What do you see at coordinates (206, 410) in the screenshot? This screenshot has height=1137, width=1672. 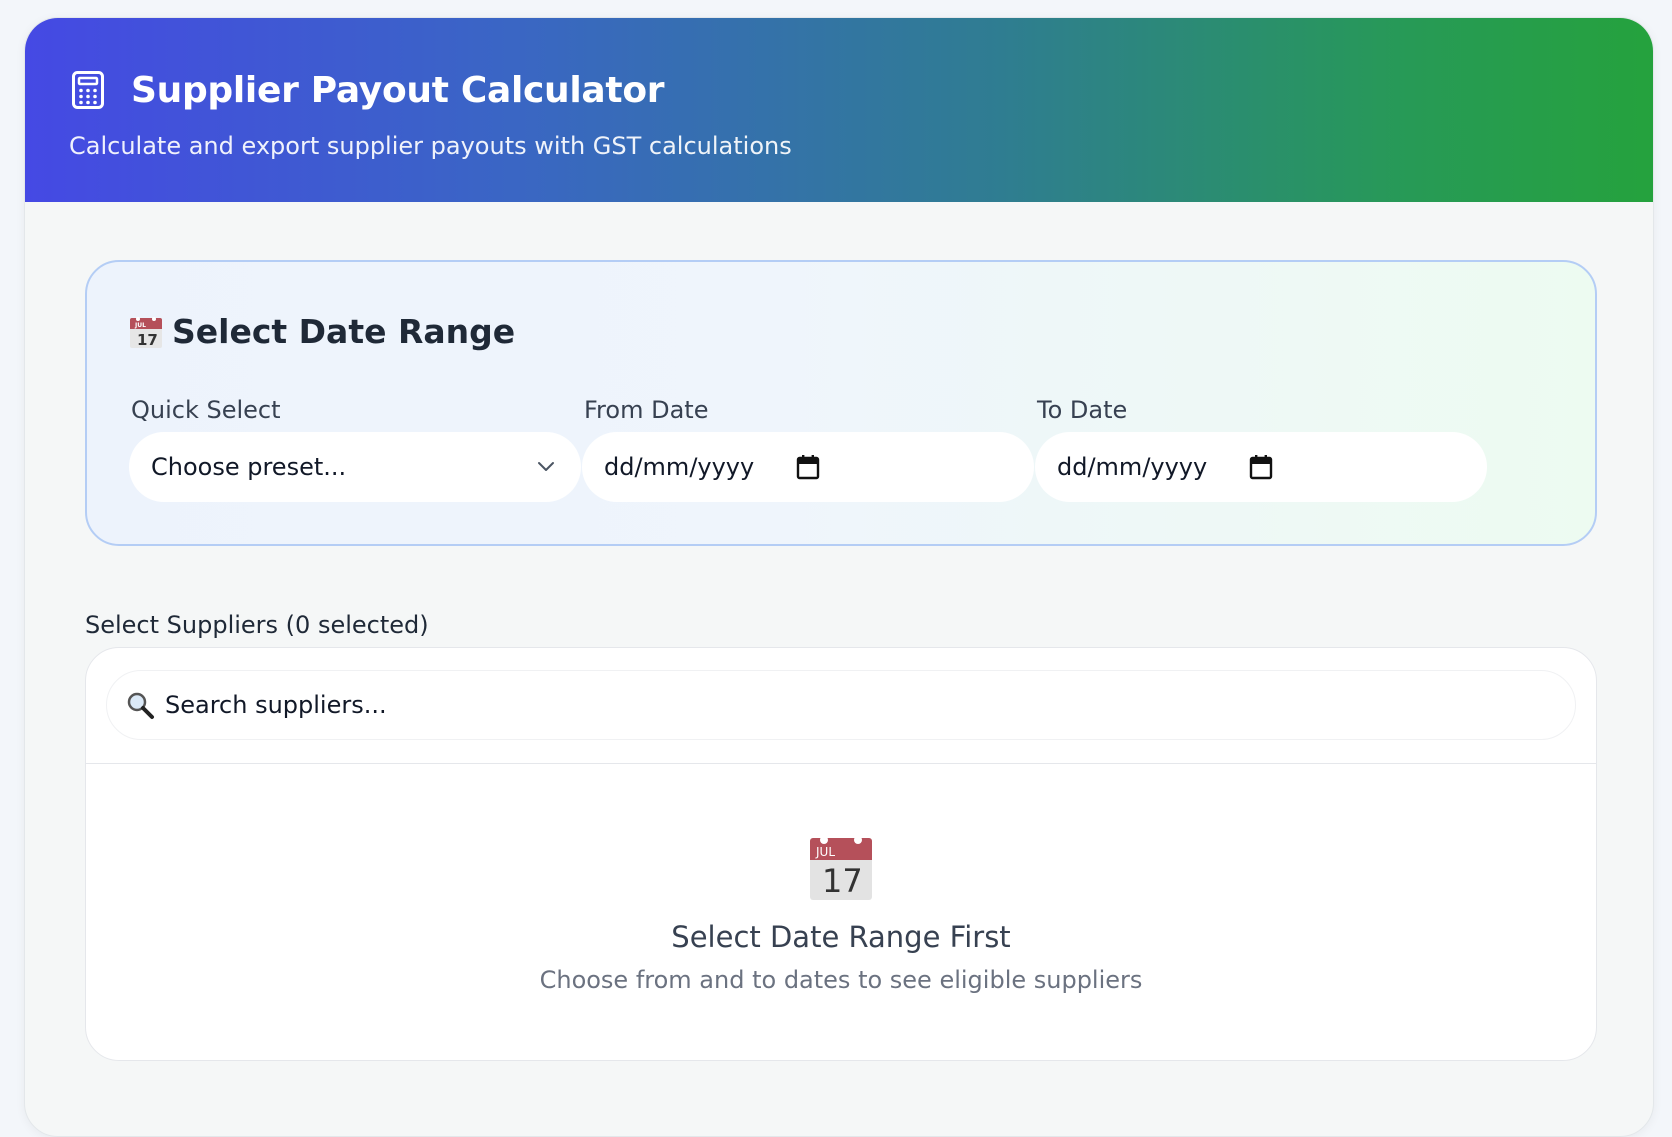 I see `quick-select-label: Quick Select` at bounding box center [206, 410].